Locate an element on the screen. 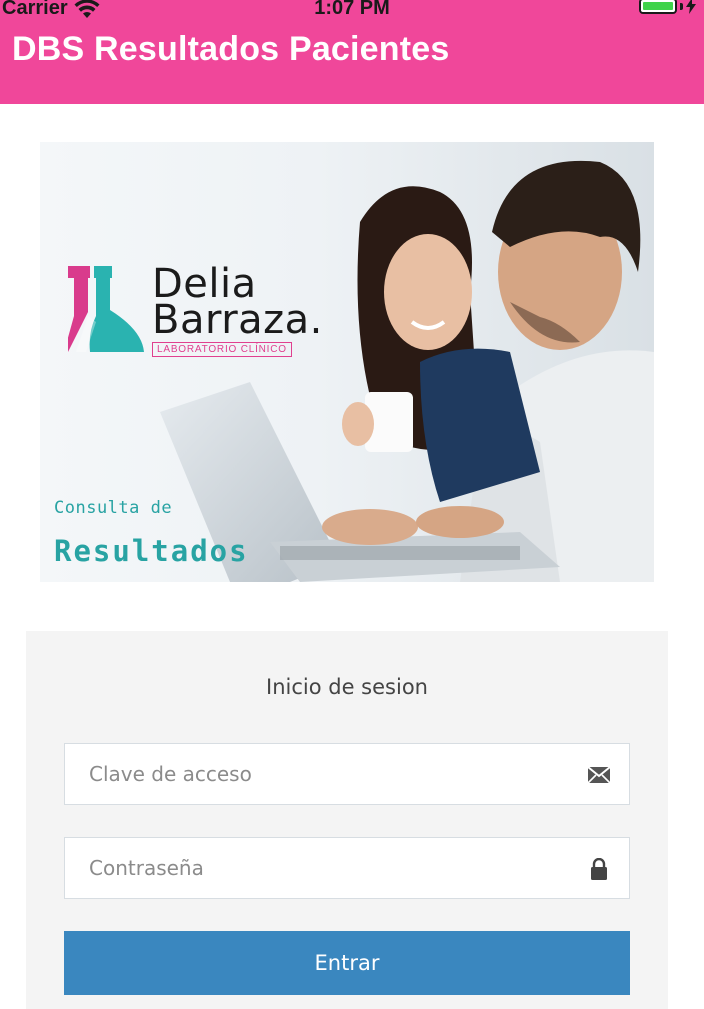 This screenshot has height=1009, width=704. hero-subtitle: Consulta de is located at coordinates (113, 508).